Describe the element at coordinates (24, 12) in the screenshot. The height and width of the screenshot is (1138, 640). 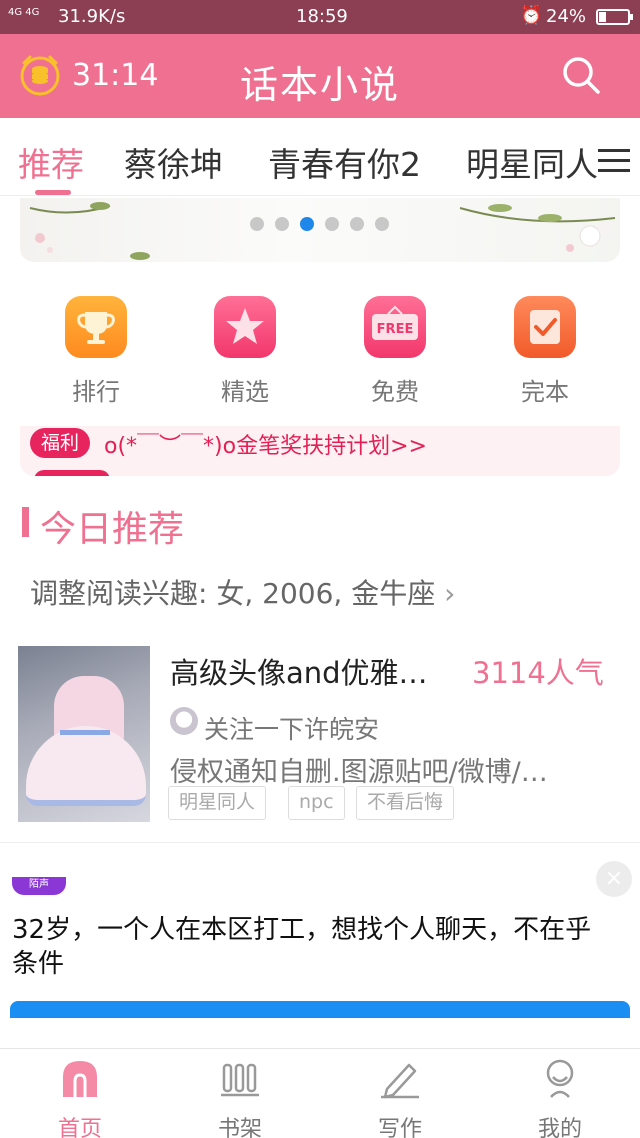
I see `signal-icon: 4G 4G` at that location.